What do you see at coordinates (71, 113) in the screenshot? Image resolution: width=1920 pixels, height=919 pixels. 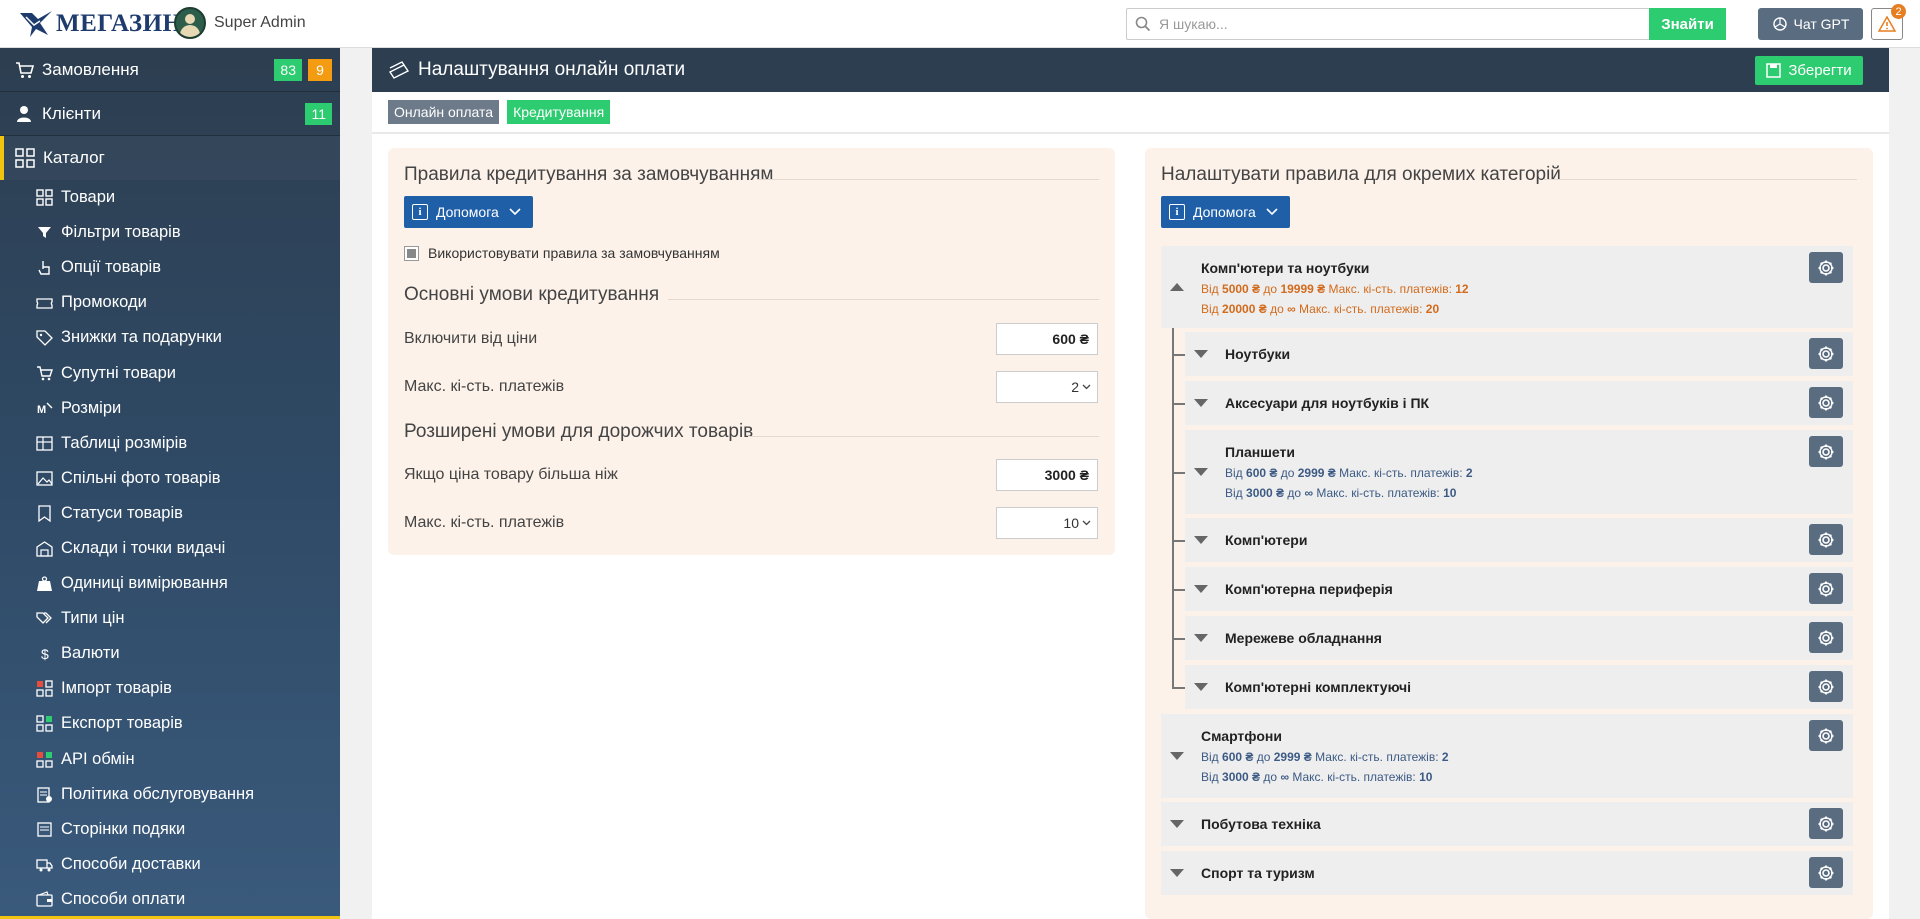 I see `sidebar-item-label: Клієнти` at bounding box center [71, 113].